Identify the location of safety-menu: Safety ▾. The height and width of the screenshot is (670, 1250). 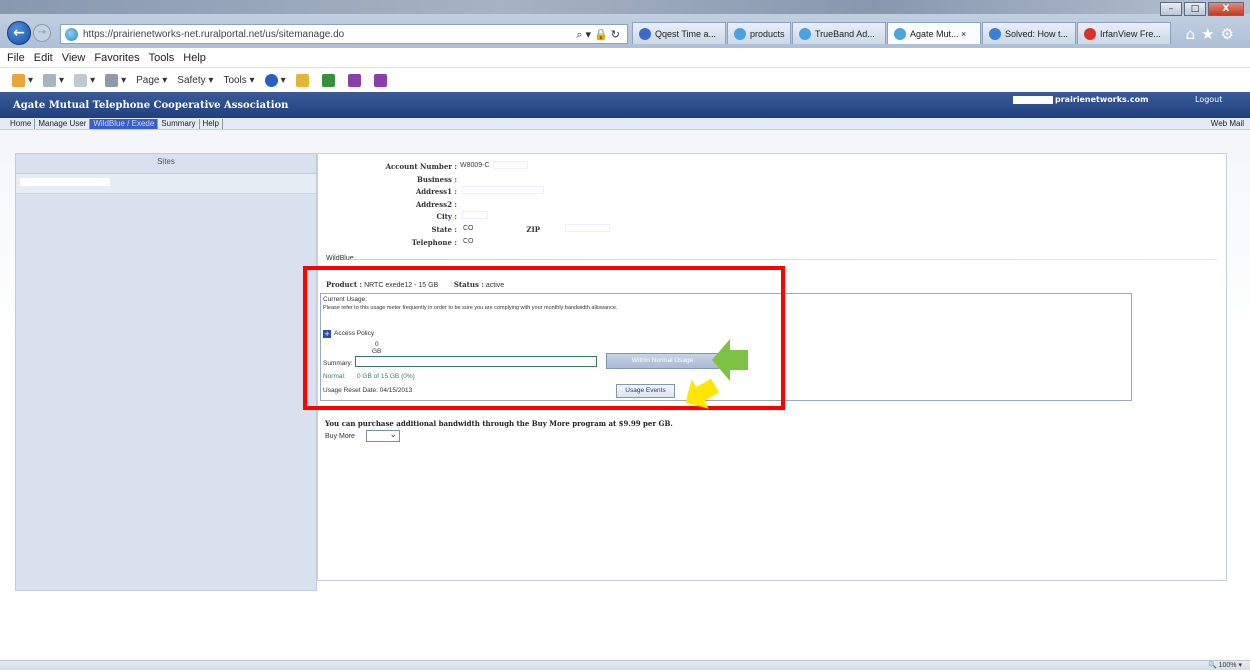
(195, 80).